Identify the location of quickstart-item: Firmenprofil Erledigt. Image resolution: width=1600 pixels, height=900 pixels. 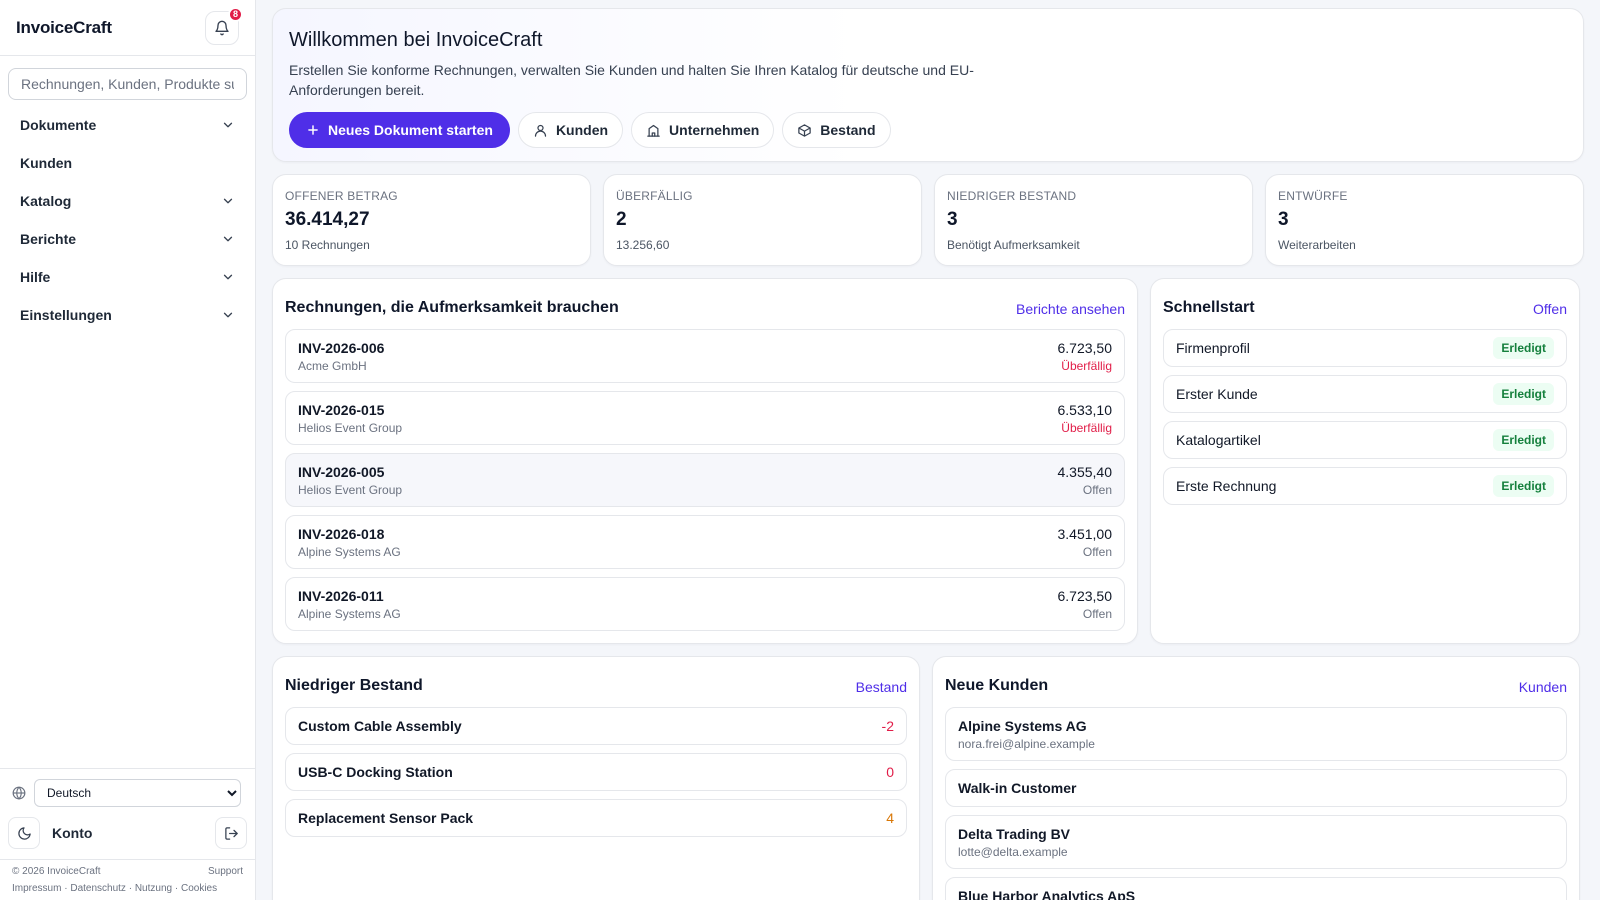
(1365, 348).